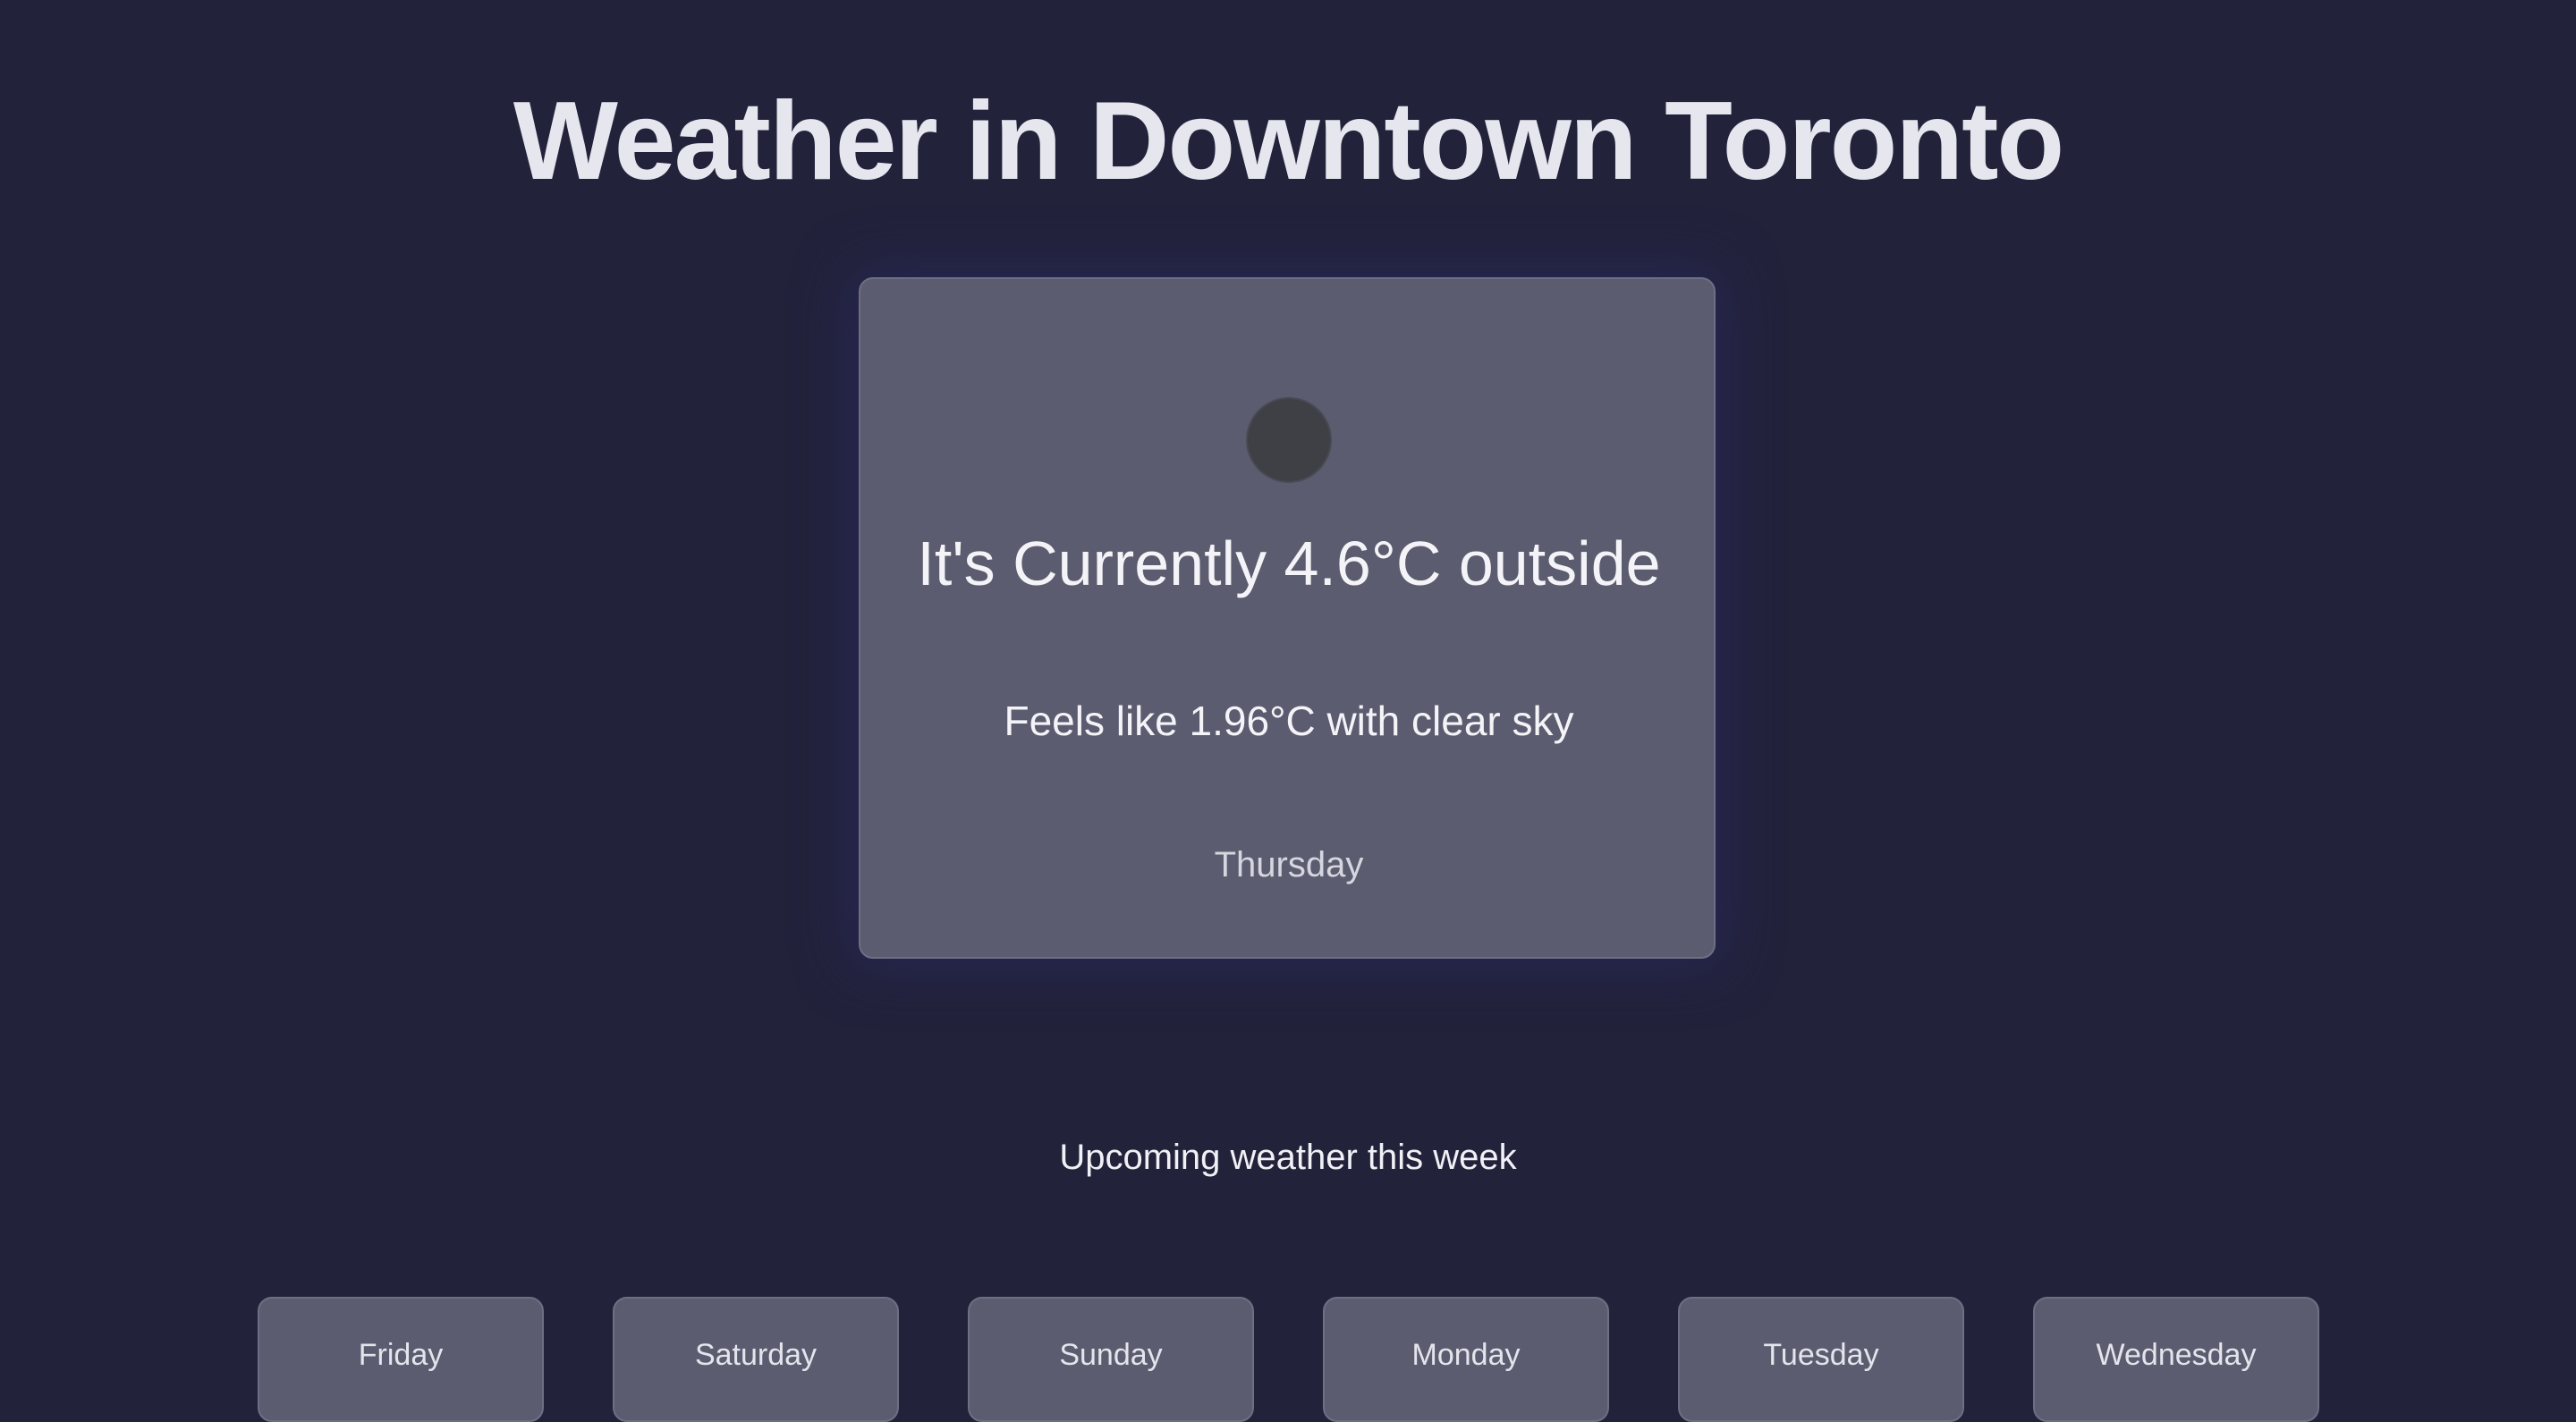 This screenshot has height=1422, width=2576. Describe the element at coordinates (1821, 1355) in the screenshot. I see `forecast-day-label: Tuesday` at that location.